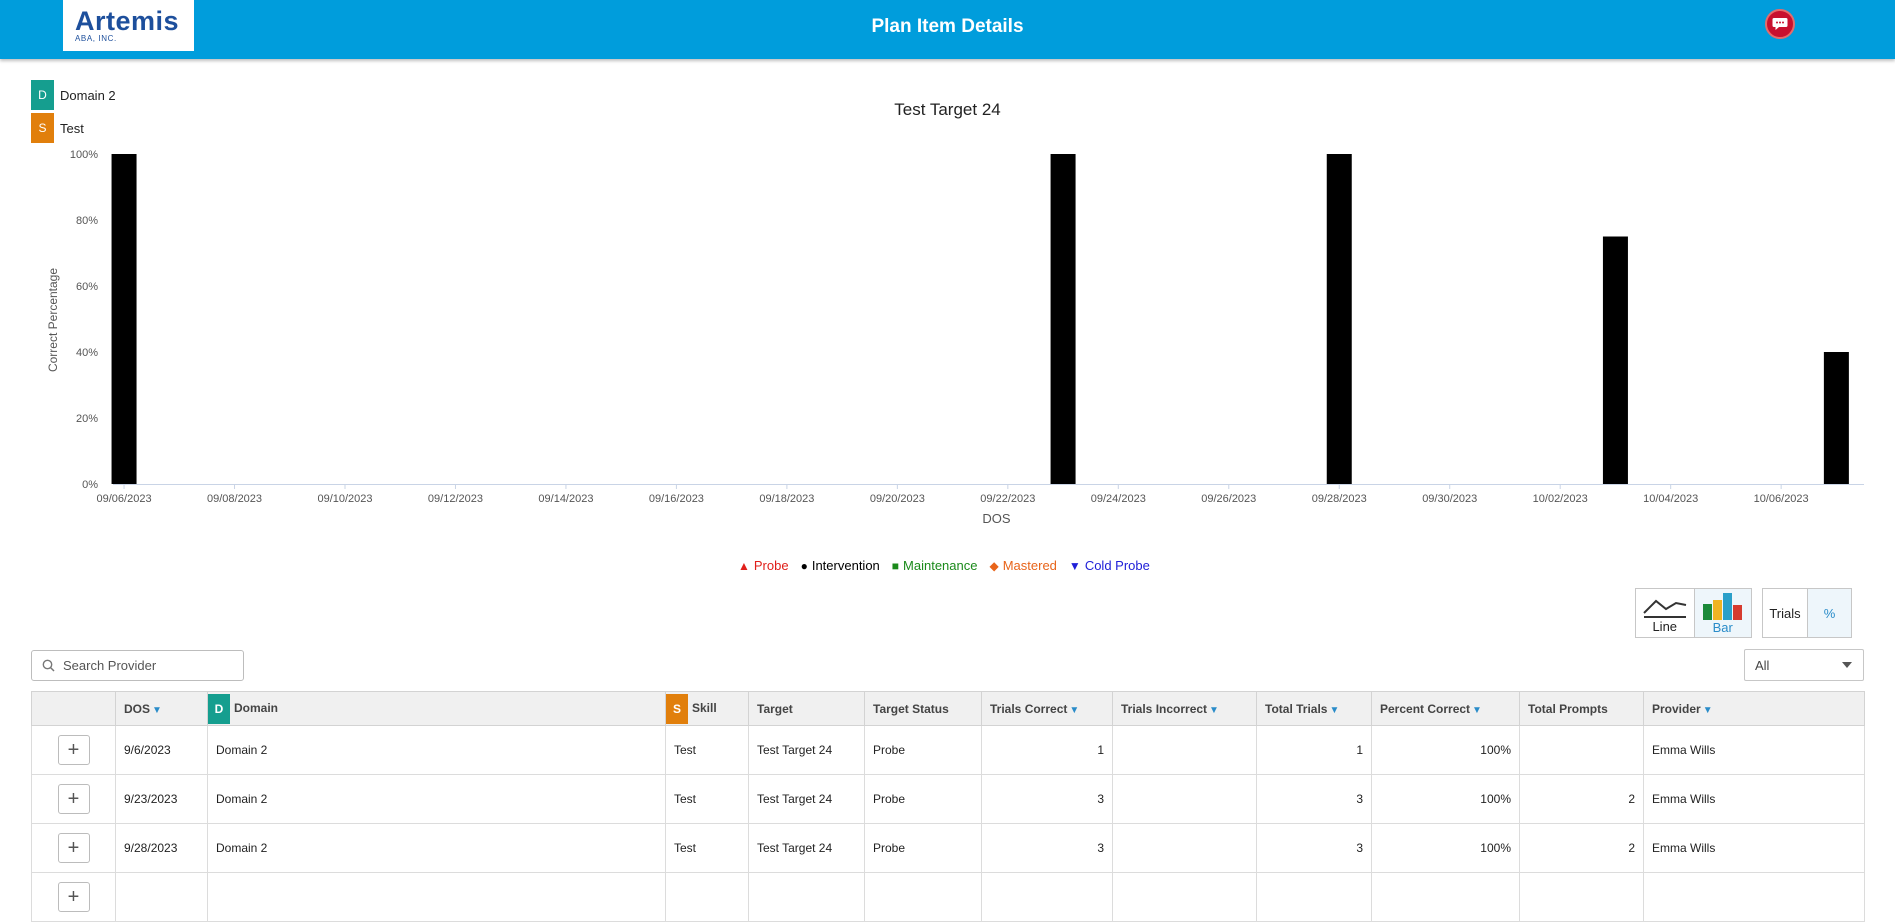 This screenshot has height=922, width=1895. Describe the element at coordinates (1581, 750) in the screenshot. I see `total-prompts-cell` at that location.